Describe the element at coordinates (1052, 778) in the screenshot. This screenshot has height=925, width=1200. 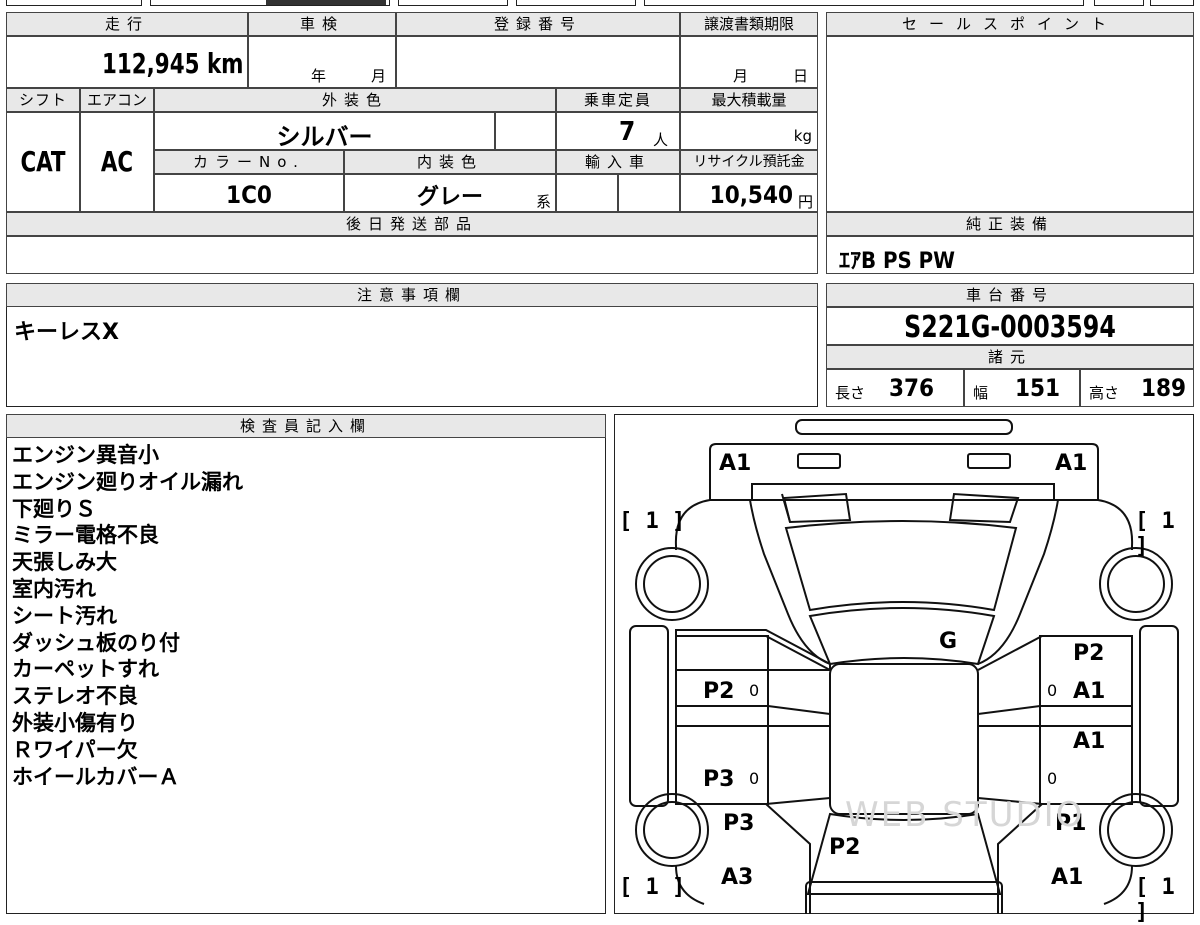
I see `zero-right-rear: 0` at that location.